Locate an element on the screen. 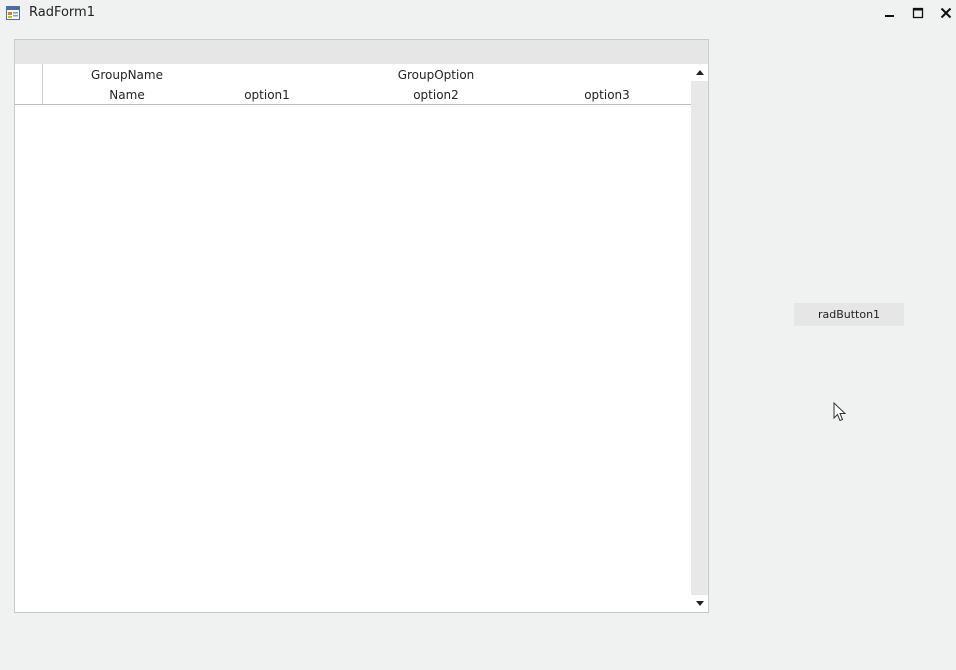 The image size is (956, 670). mouse-cursor-icon is located at coordinates (840, 412).